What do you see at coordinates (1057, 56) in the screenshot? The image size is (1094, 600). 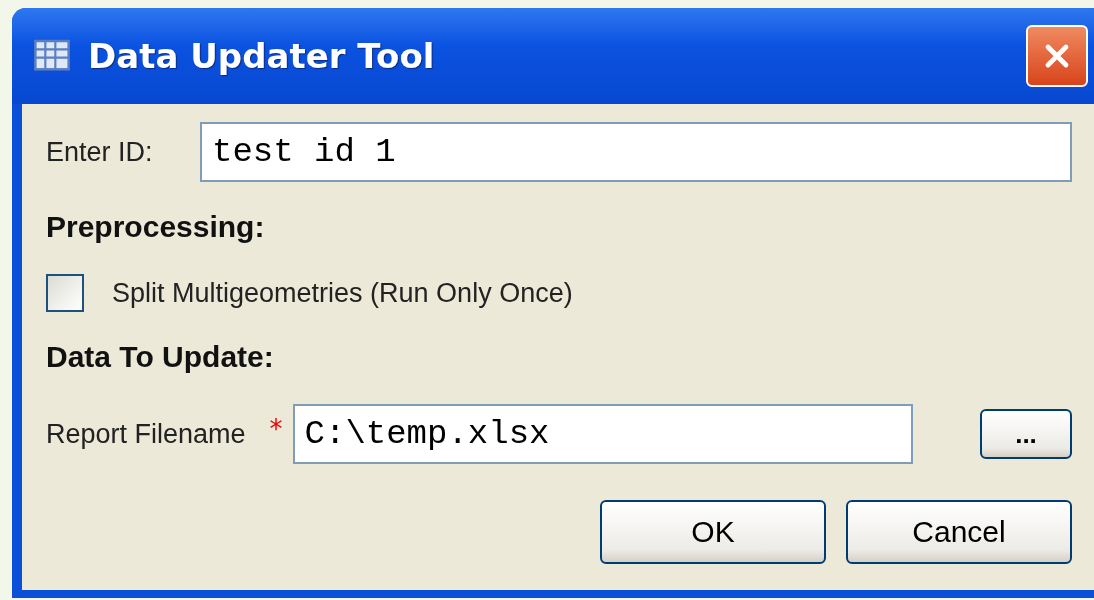 I see `close-button` at bounding box center [1057, 56].